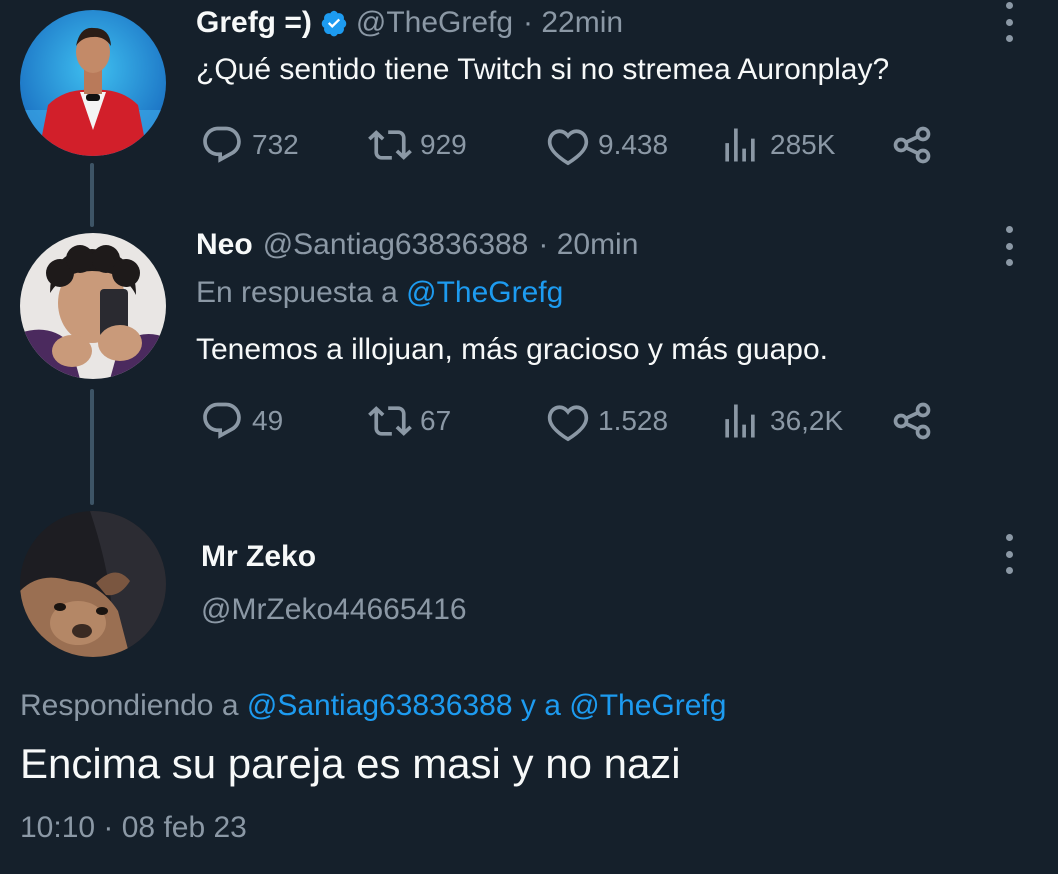  I want to click on verified-icon, so click(334, 23).